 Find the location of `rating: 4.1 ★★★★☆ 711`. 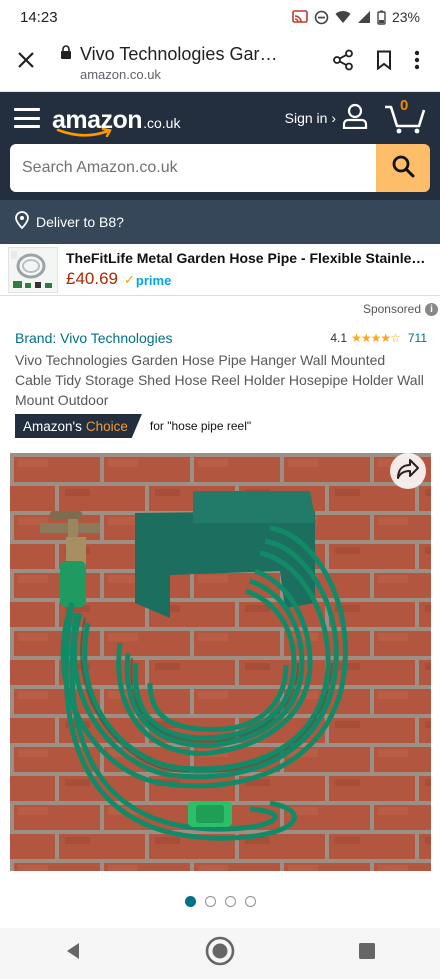

rating: 4.1 ★★★★☆ 711 is located at coordinates (378, 338).